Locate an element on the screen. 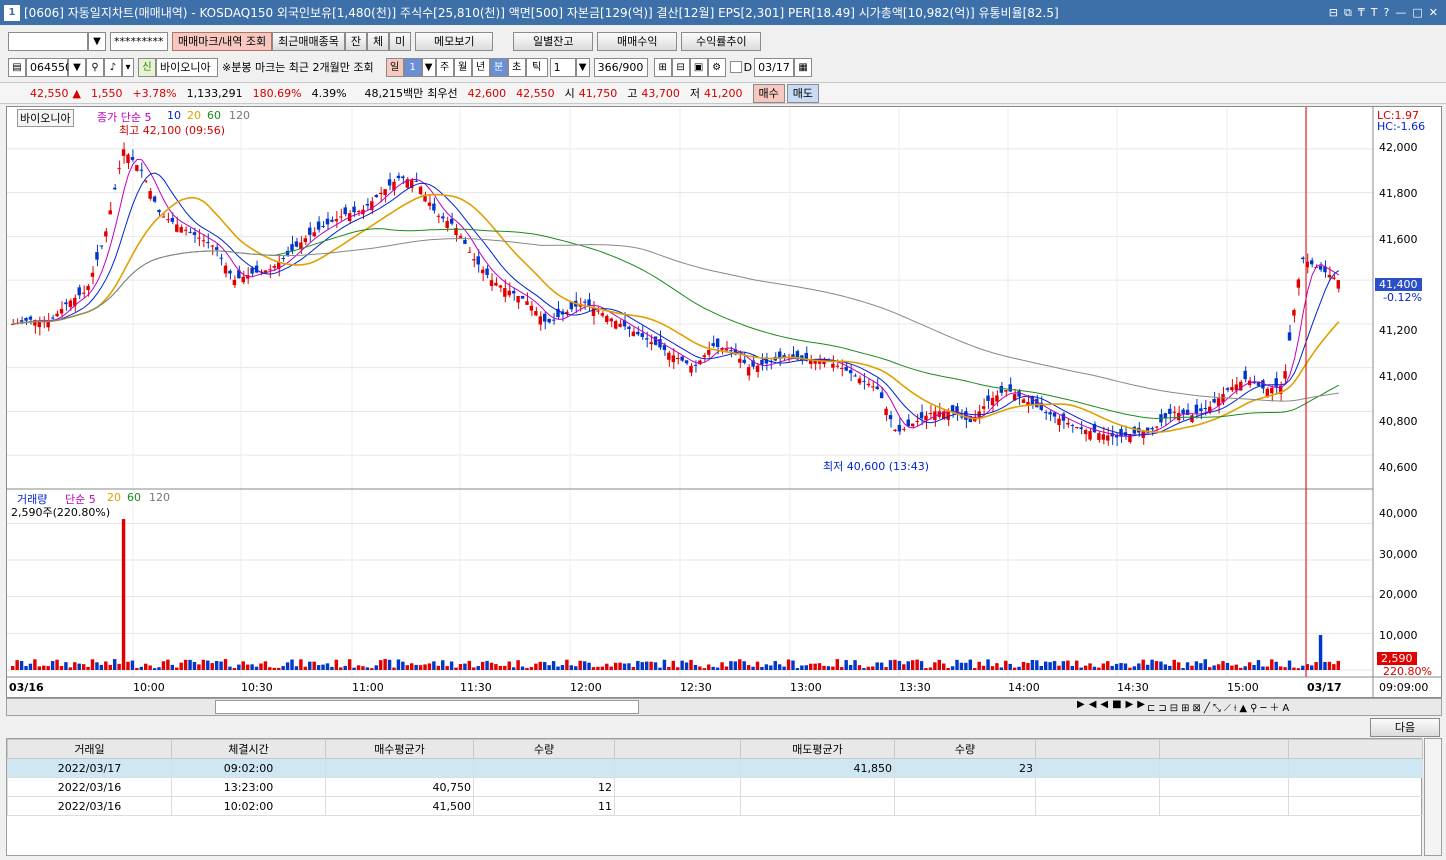  chart-scrollbar: ▶◀◀■▶▶ ⊏⊐⊟⊞⊠╱⤡⟋⟊▲⚲─＋A is located at coordinates (724, 707).